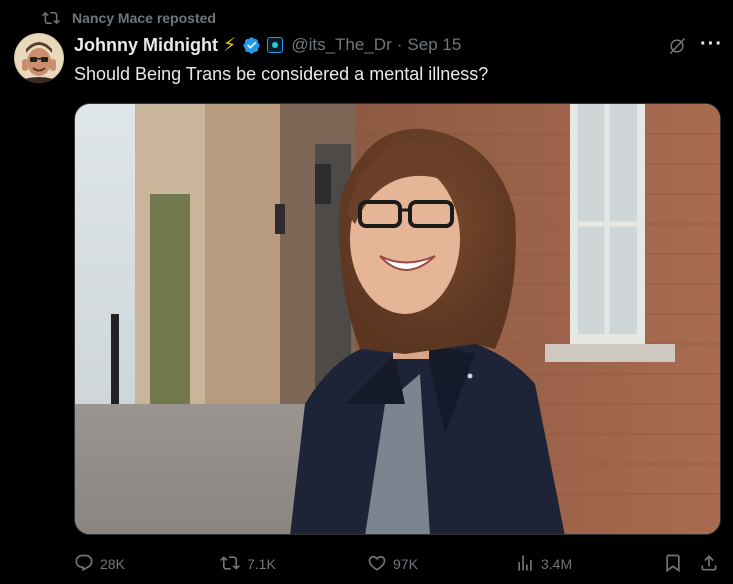  I want to click on tweet-date: Sep 15, so click(434, 45).